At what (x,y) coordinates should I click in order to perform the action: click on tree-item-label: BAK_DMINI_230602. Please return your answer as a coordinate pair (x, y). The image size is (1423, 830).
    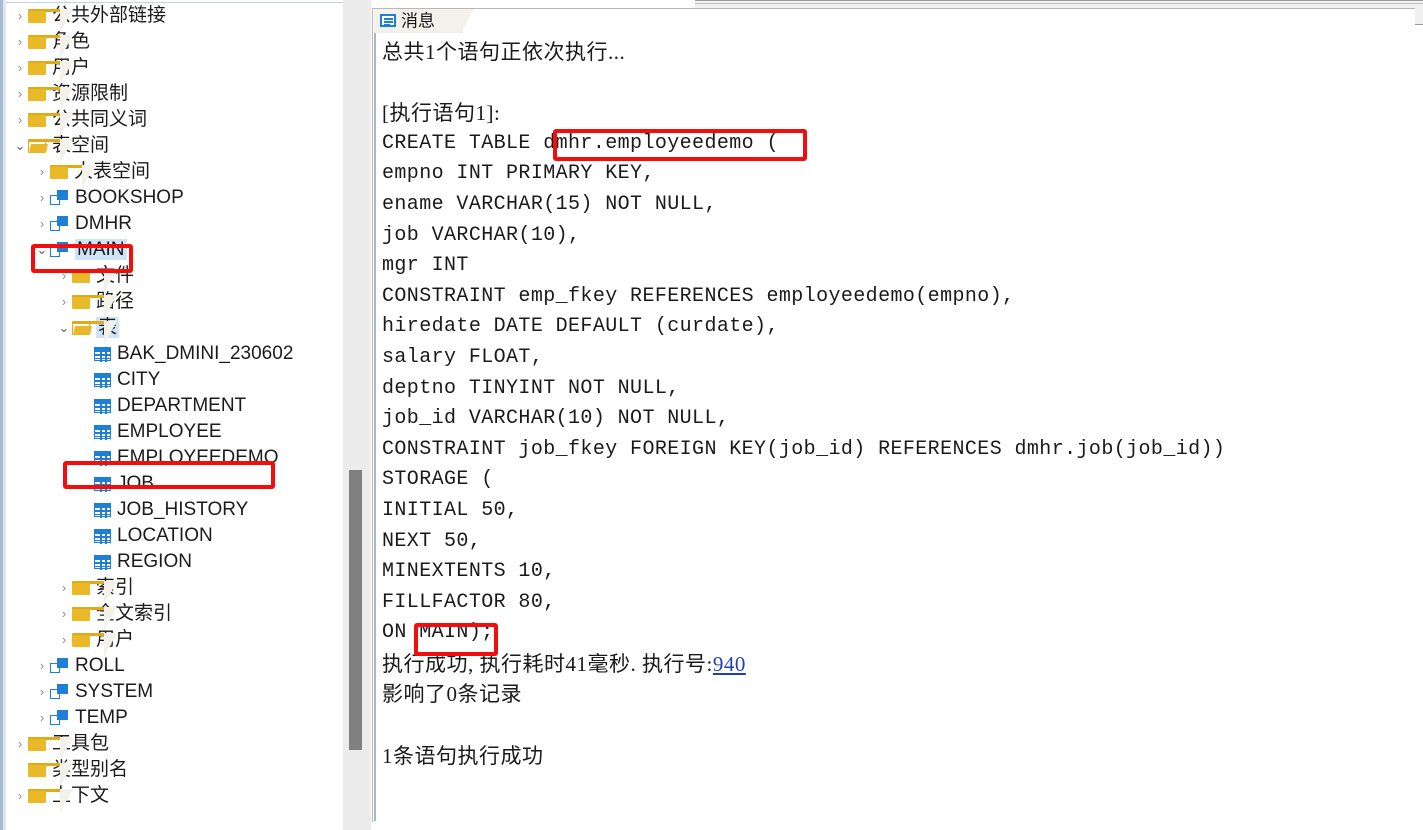
    Looking at the image, I should click on (205, 353).